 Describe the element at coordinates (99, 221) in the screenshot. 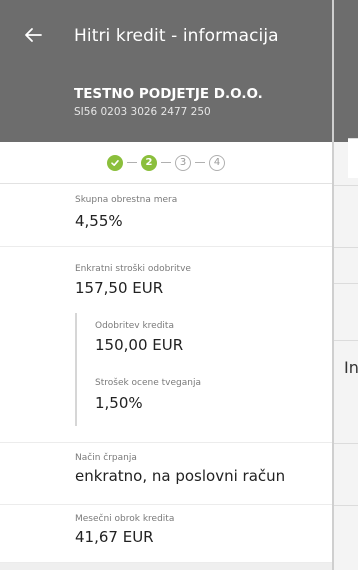

I see `interest-rate-value: 4,55%` at that location.